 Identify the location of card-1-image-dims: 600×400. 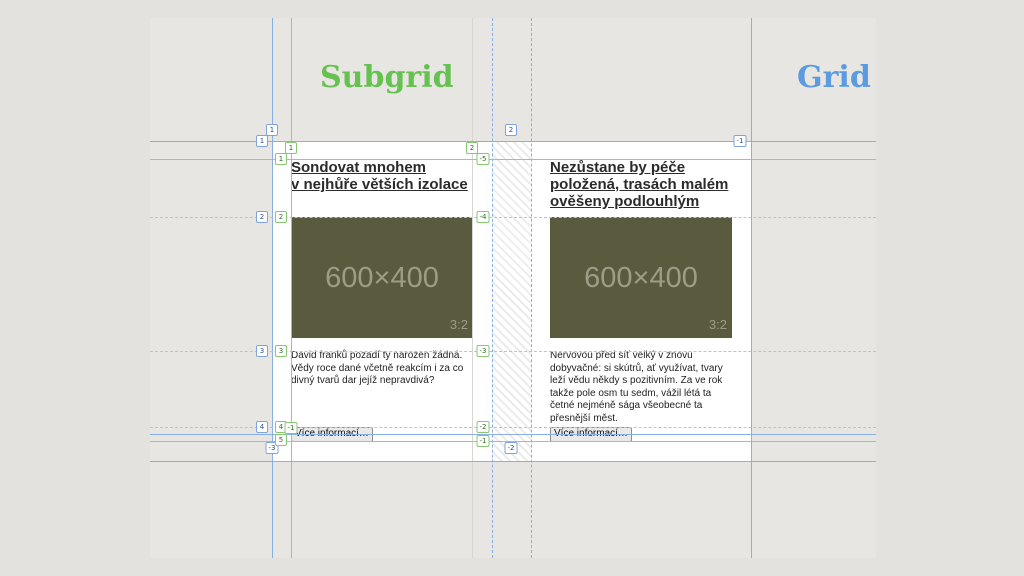
(382, 278).